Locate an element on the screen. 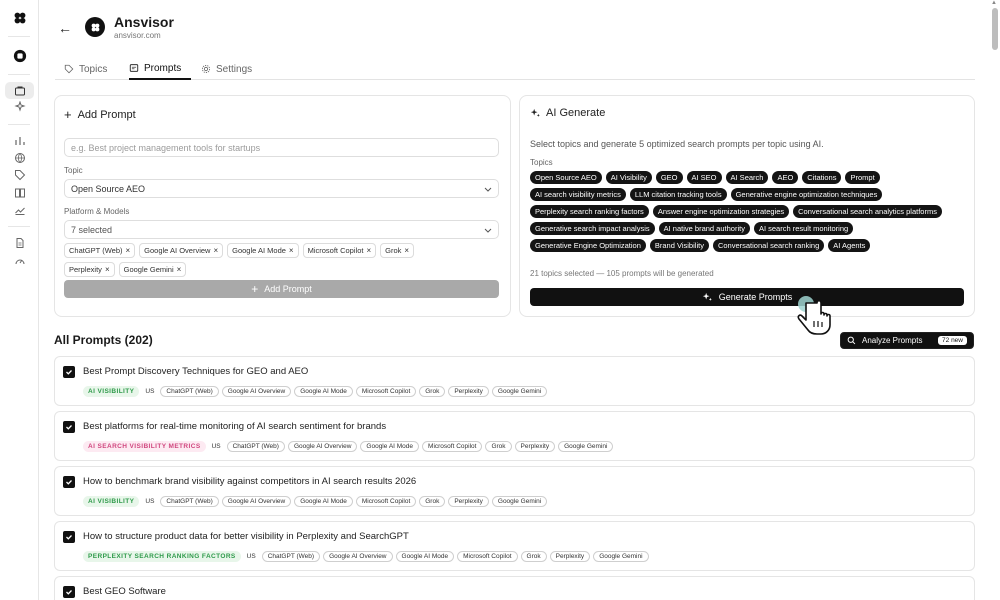  globe-icon is located at coordinates (19, 158).